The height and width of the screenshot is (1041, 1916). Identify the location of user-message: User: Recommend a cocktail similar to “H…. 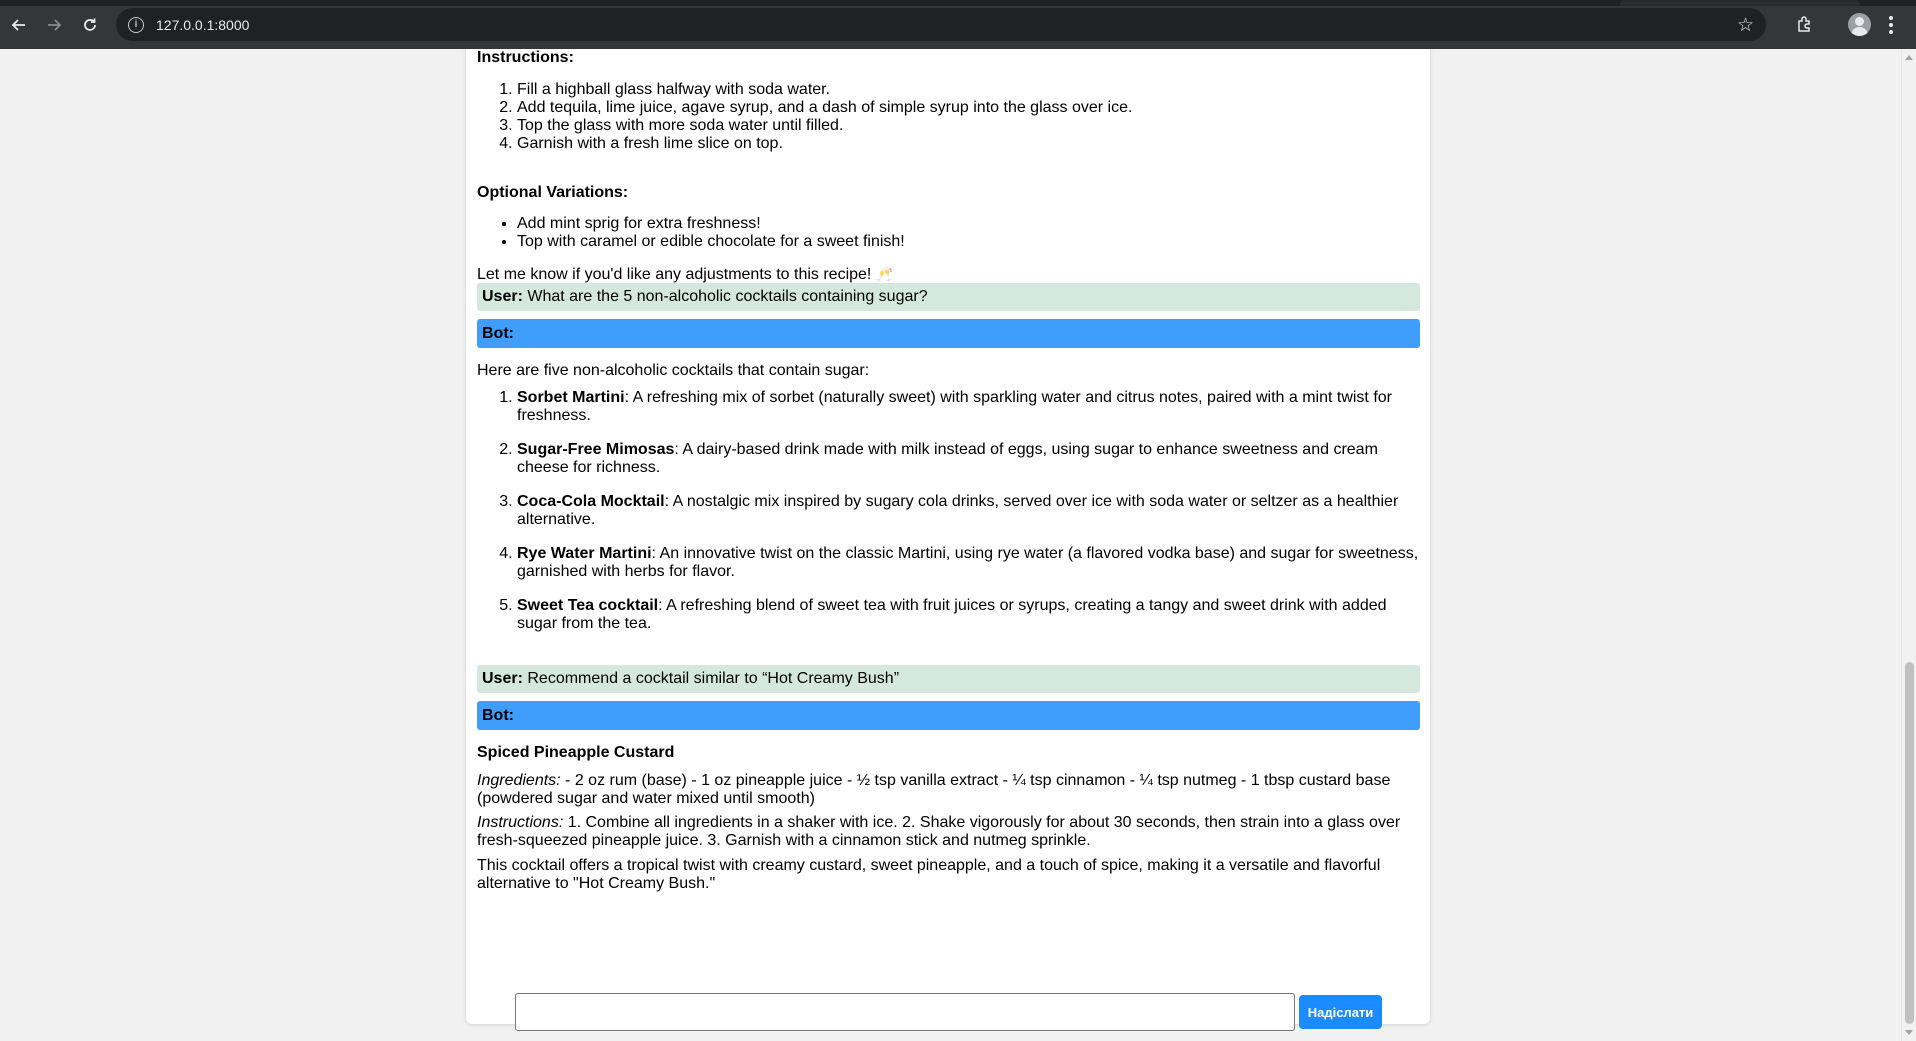
(948, 679).